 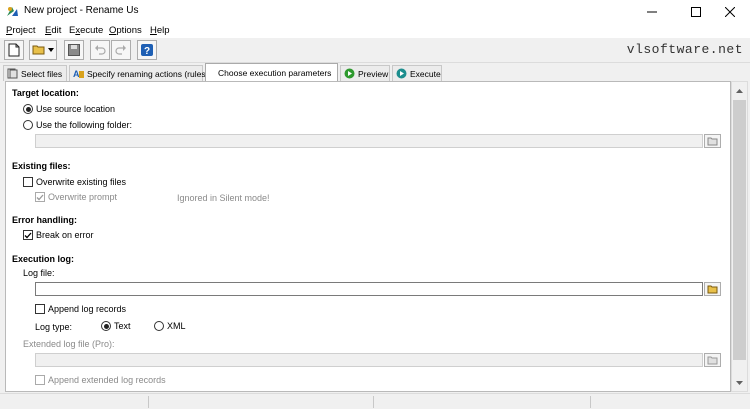 I want to click on help-icon: ?, so click(x=147, y=50).